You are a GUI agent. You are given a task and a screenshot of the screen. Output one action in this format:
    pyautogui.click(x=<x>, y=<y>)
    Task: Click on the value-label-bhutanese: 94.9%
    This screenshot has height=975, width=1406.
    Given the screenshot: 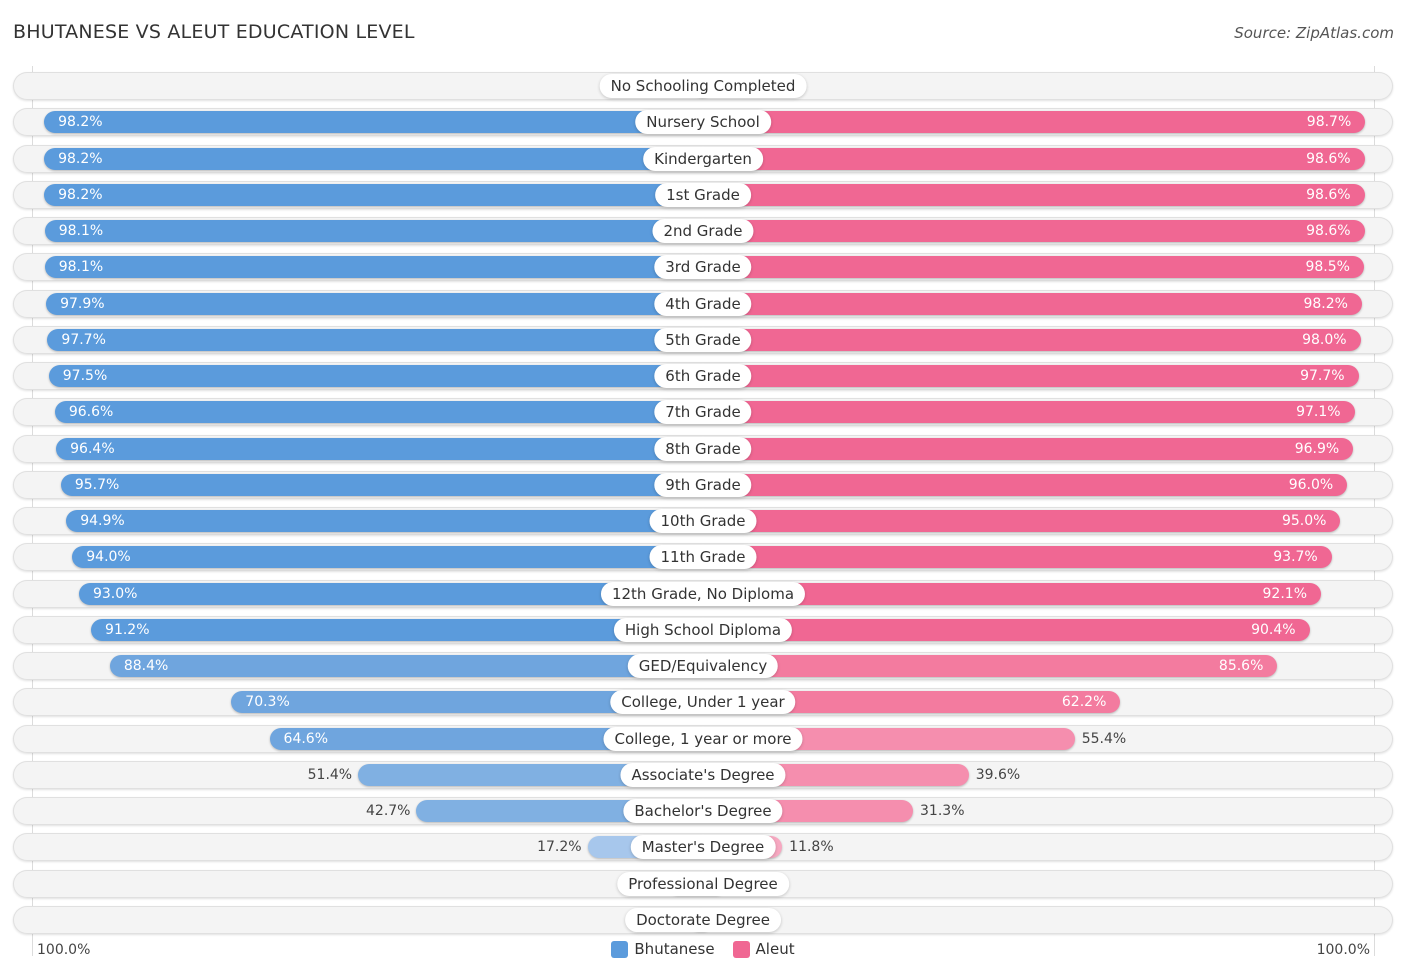 What is the action you would take?
    pyautogui.click(x=102, y=521)
    